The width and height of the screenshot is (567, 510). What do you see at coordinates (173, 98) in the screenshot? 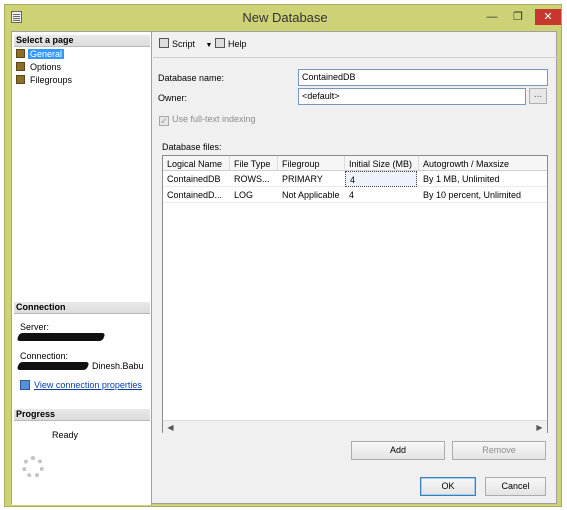
I see `owner-label: Owner:` at bounding box center [173, 98].